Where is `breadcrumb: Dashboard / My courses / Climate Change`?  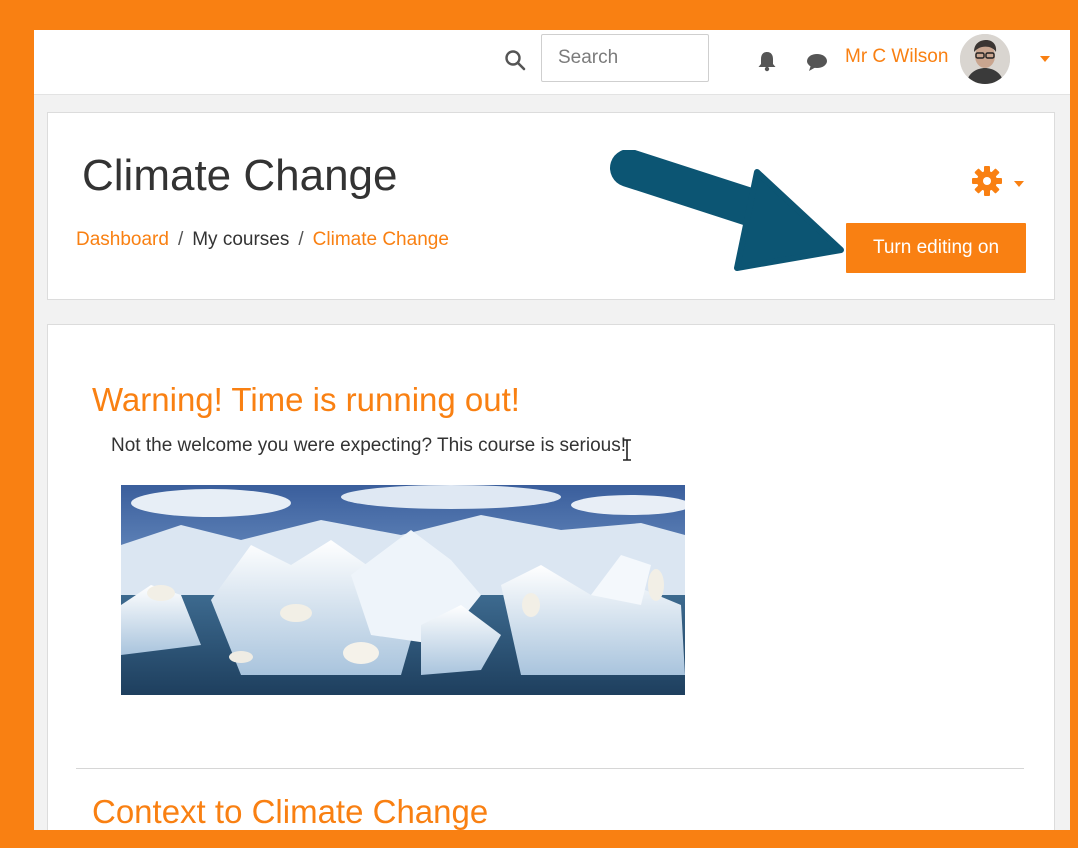
breadcrumb: Dashboard / My courses / Climate Change is located at coordinates (262, 240).